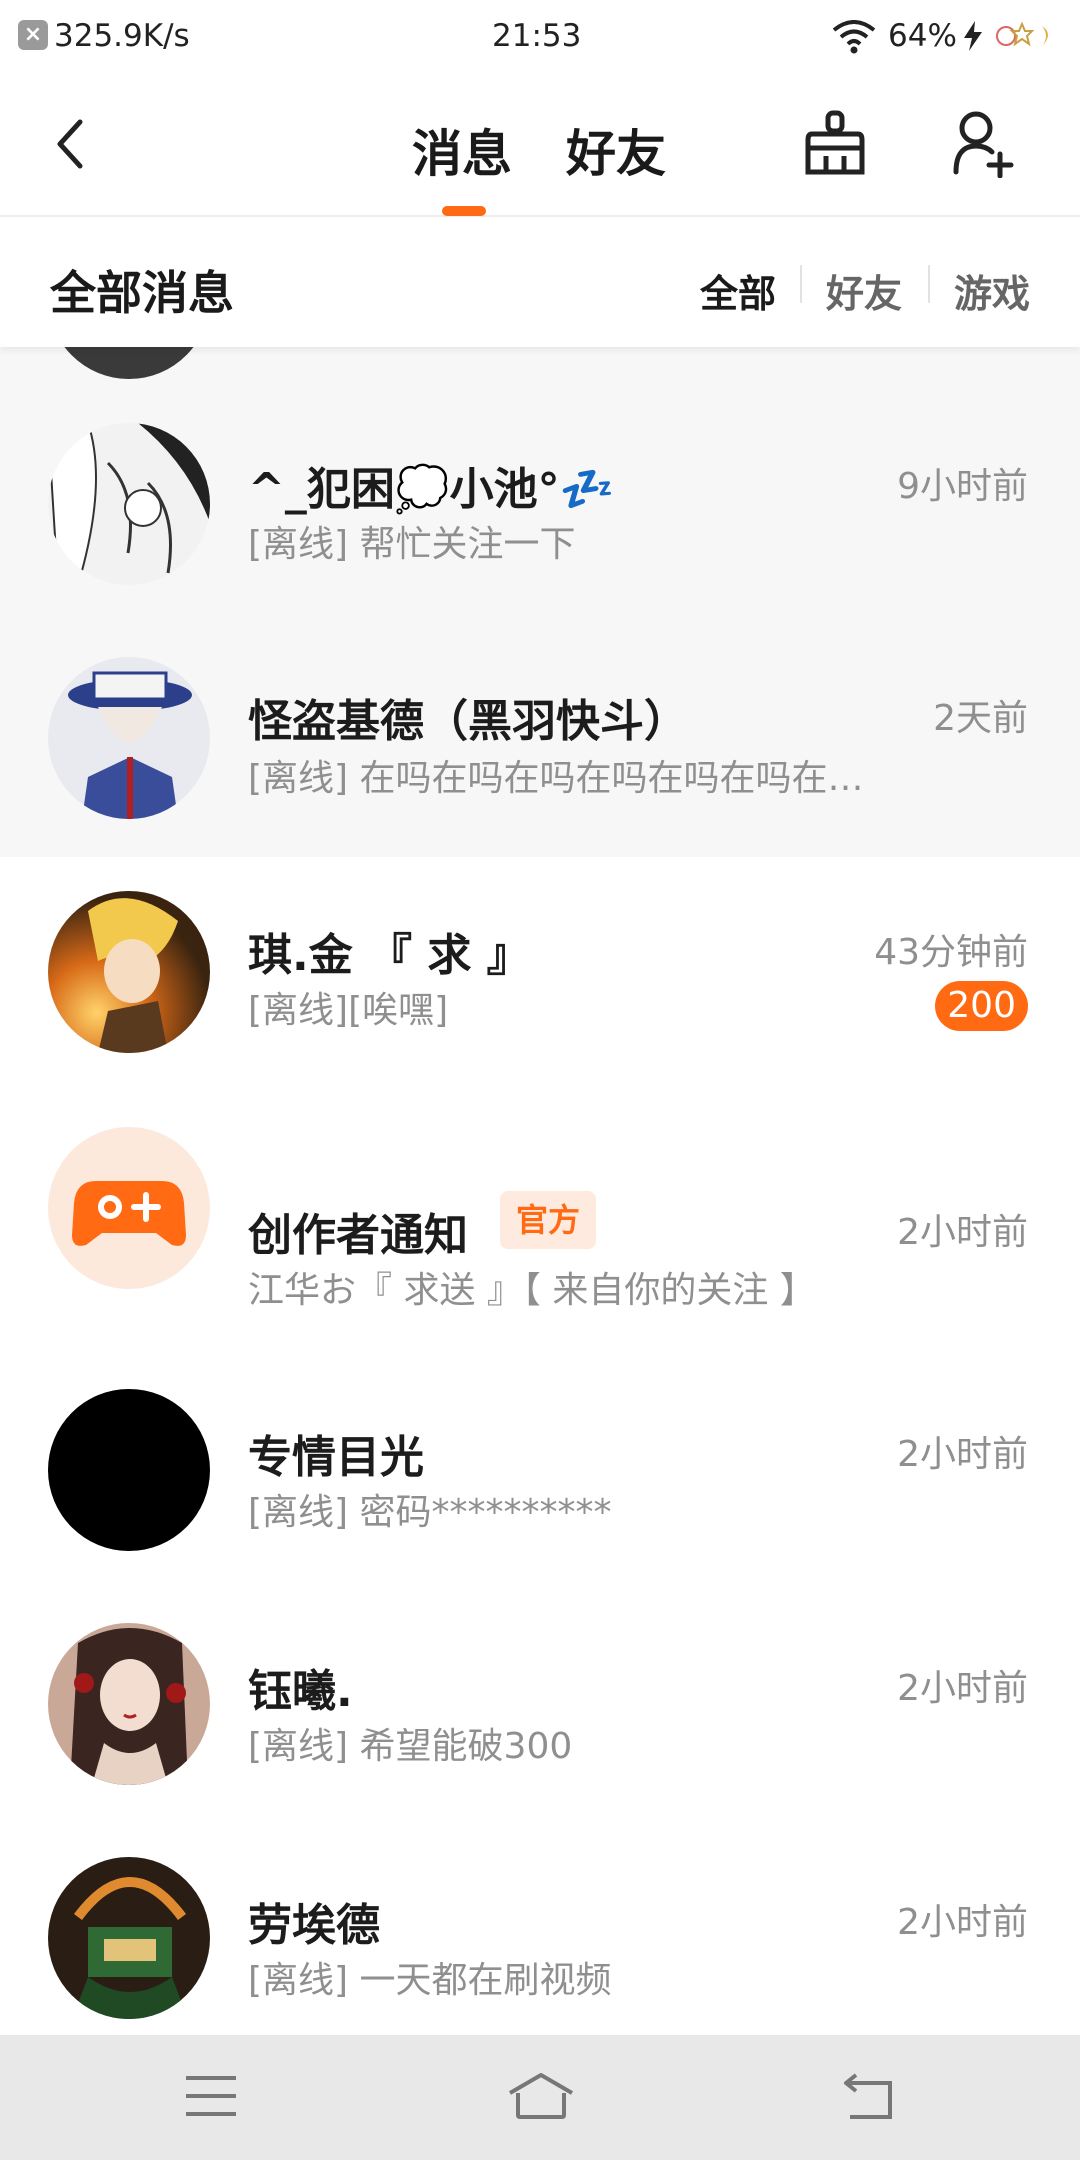  I want to click on conversation-item: 琪.金 『 求 』 [离线][唉嘿] 43分钟前 200, so click(540, 974).